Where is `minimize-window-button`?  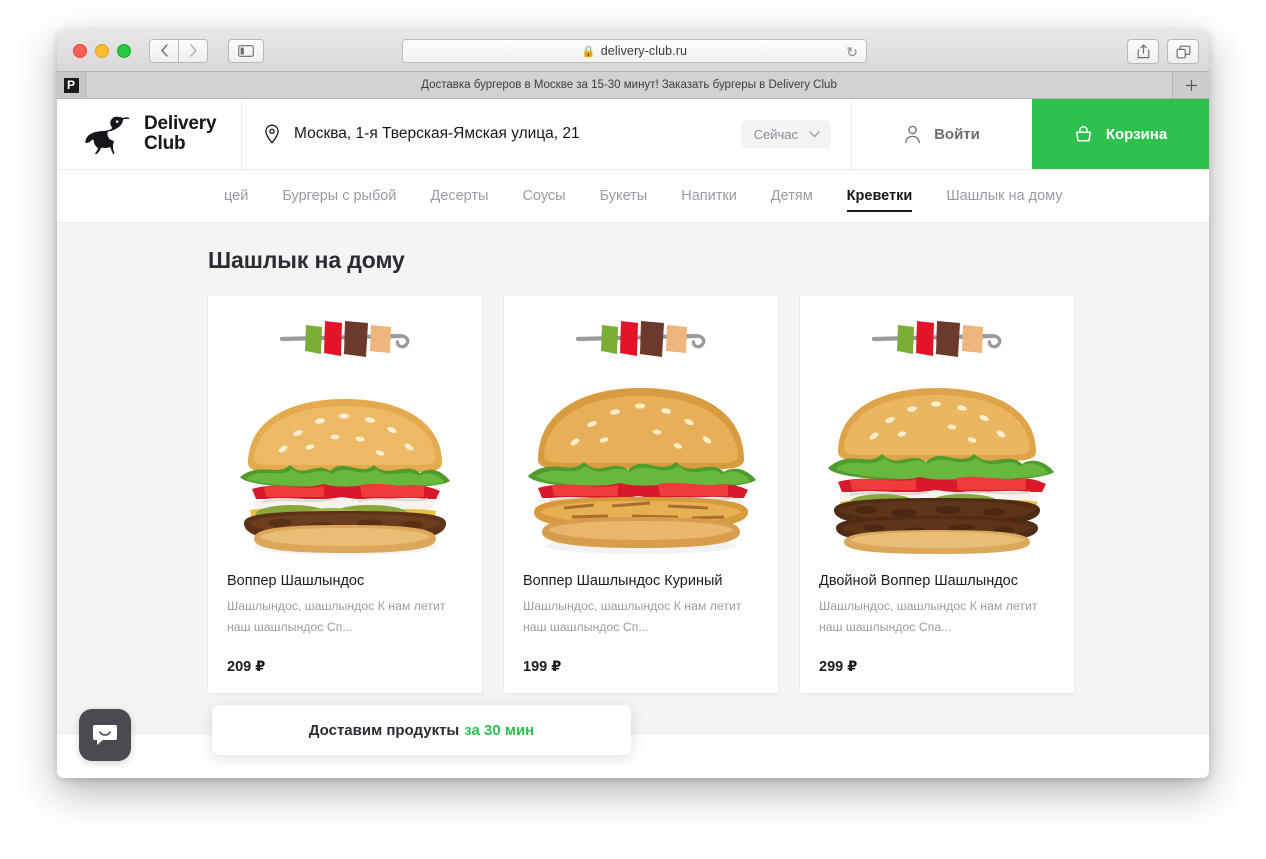 minimize-window-button is located at coordinates (102, 50).